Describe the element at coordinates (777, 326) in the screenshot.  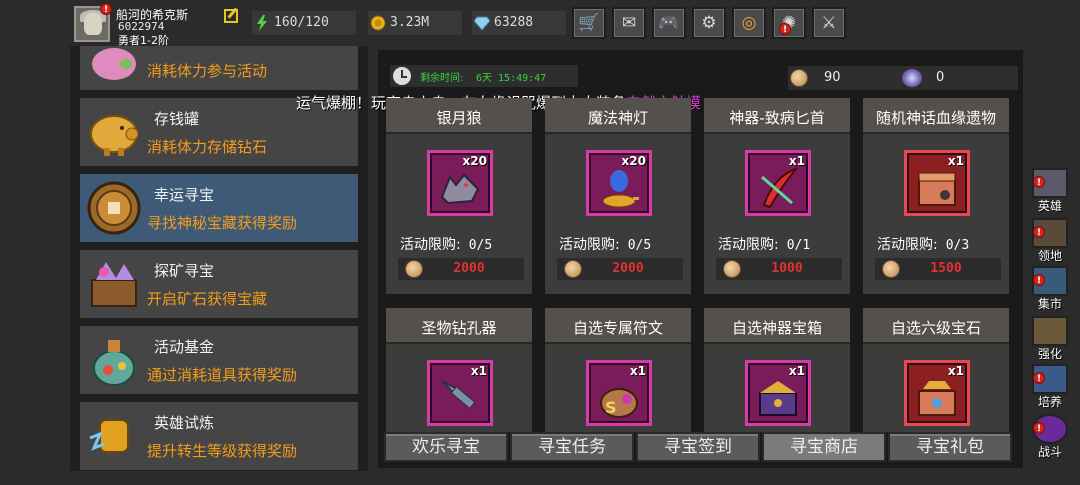
I see `shop-item-title: 自选神器宝箱` at that location.